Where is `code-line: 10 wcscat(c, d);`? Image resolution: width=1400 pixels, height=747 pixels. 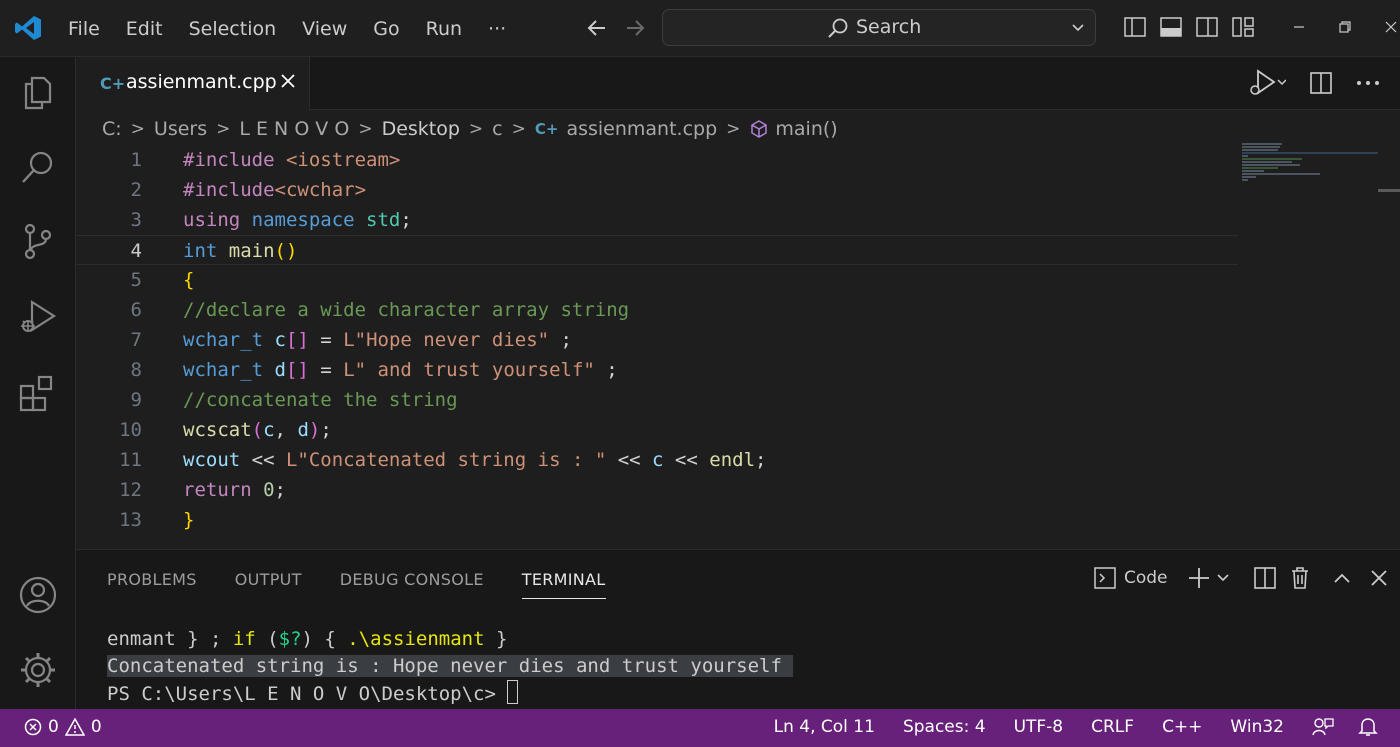 code-line: 10 wcscat(c, d); is located at coordinates (657, 430).